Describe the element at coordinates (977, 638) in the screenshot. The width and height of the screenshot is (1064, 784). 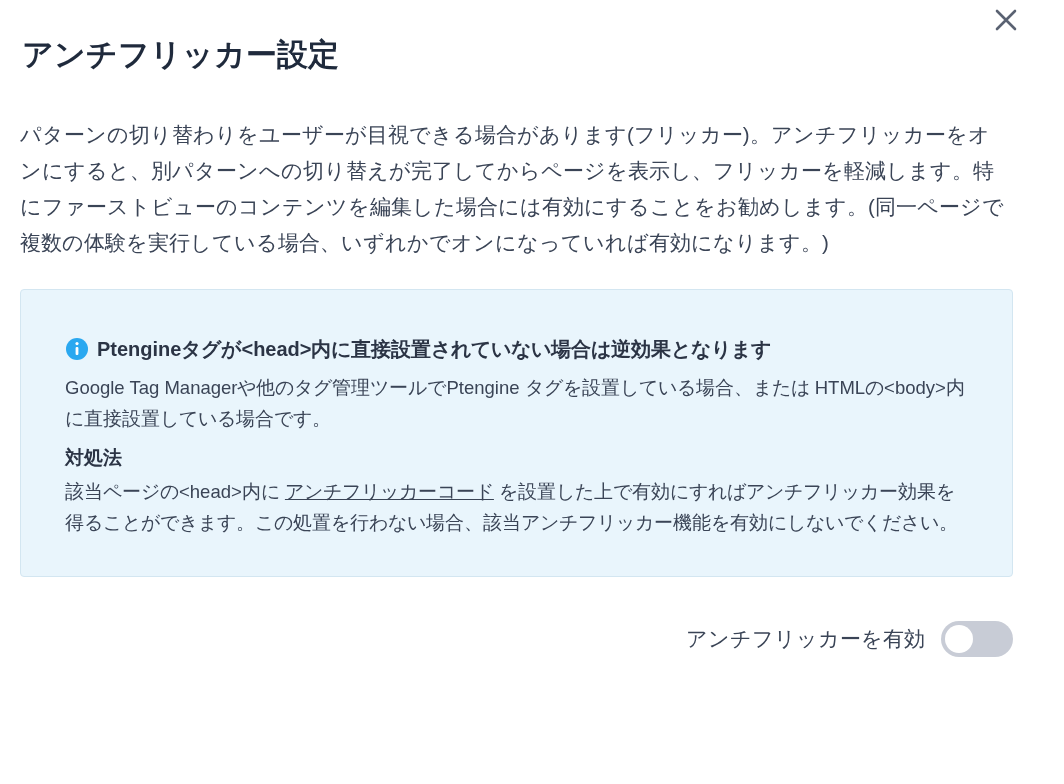
I see `toggle-switch` at that location.